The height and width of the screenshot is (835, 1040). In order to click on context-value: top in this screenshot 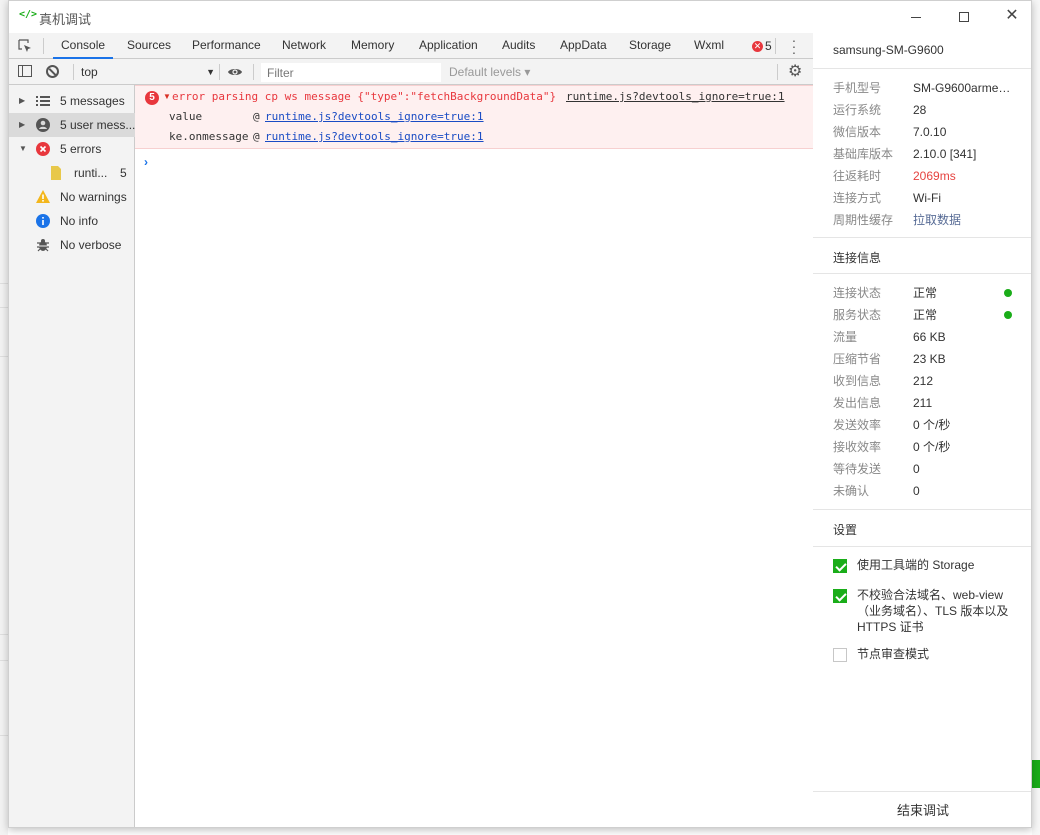, I will do `click(89, 72)`.